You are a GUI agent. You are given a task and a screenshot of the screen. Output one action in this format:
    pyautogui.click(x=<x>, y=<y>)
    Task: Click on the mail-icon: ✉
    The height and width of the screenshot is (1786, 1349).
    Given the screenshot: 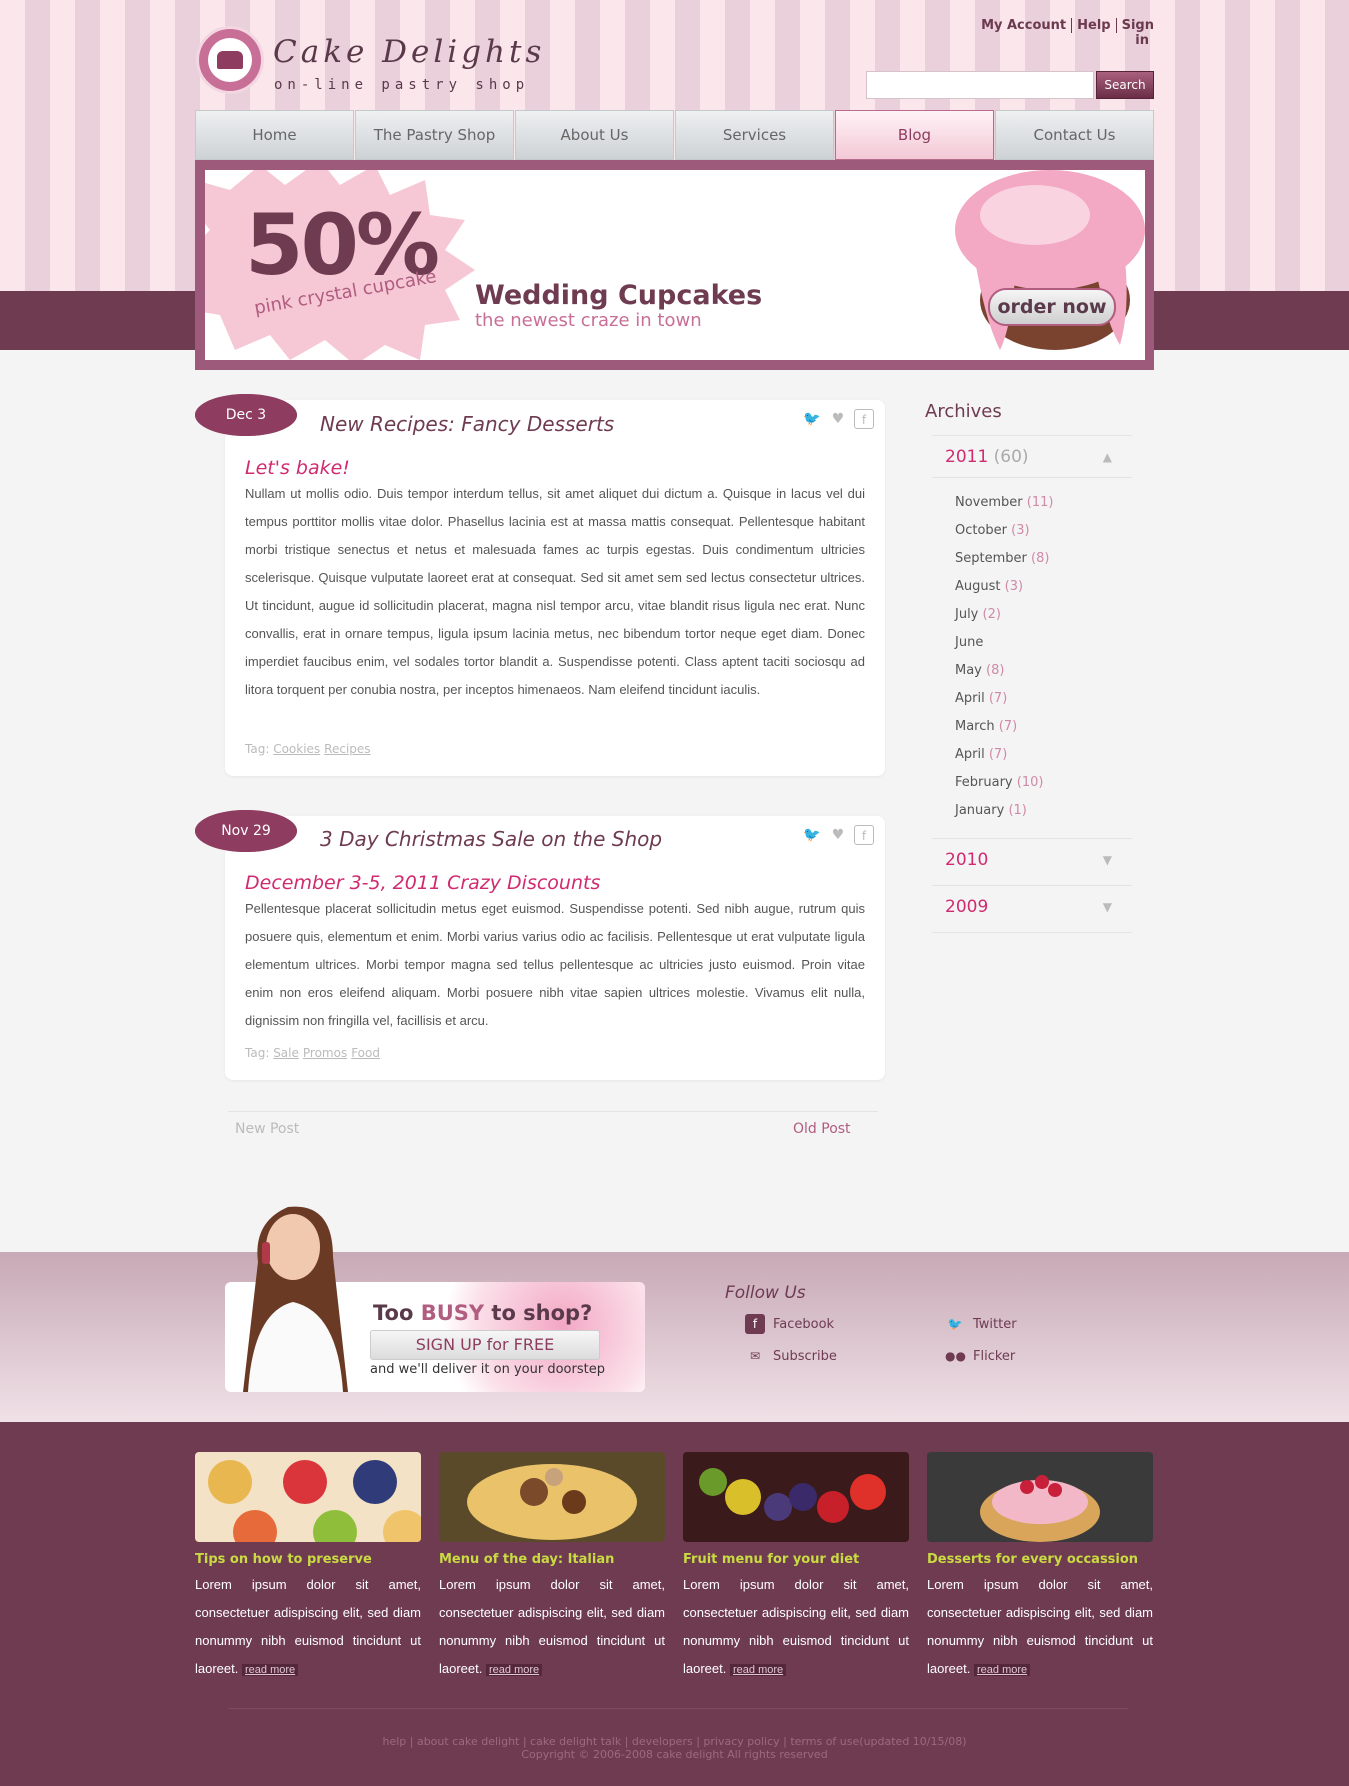 What is the action you would take?
    pyautogui.click(x=755, y=1356)
    